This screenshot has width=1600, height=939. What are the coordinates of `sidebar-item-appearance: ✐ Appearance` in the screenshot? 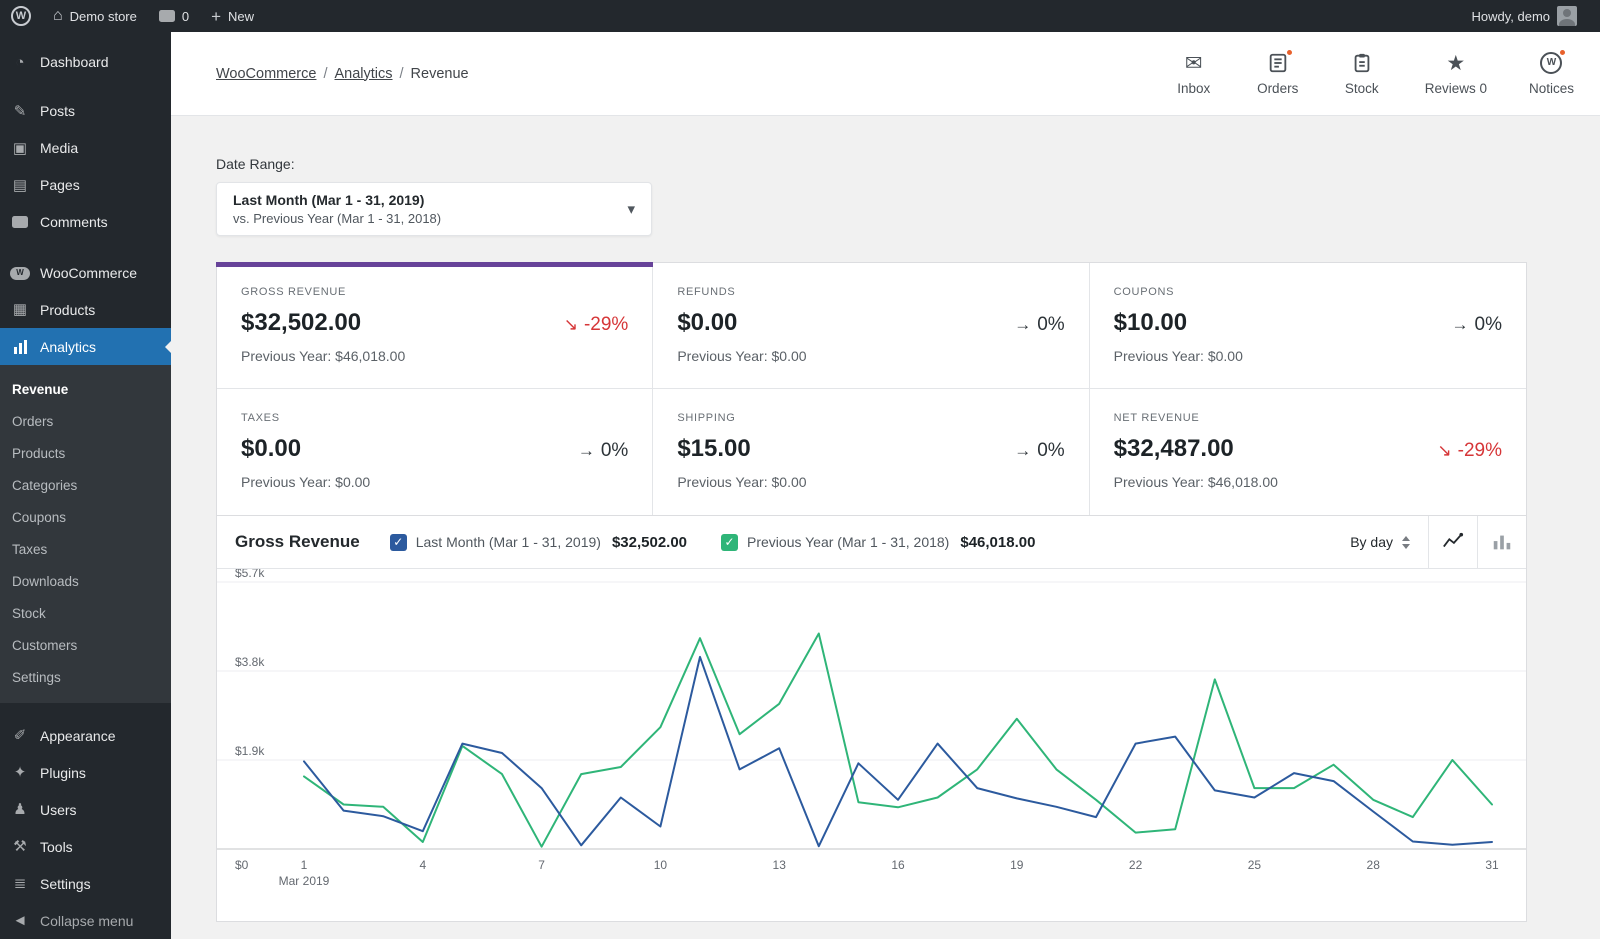 It's located at (85, 735).